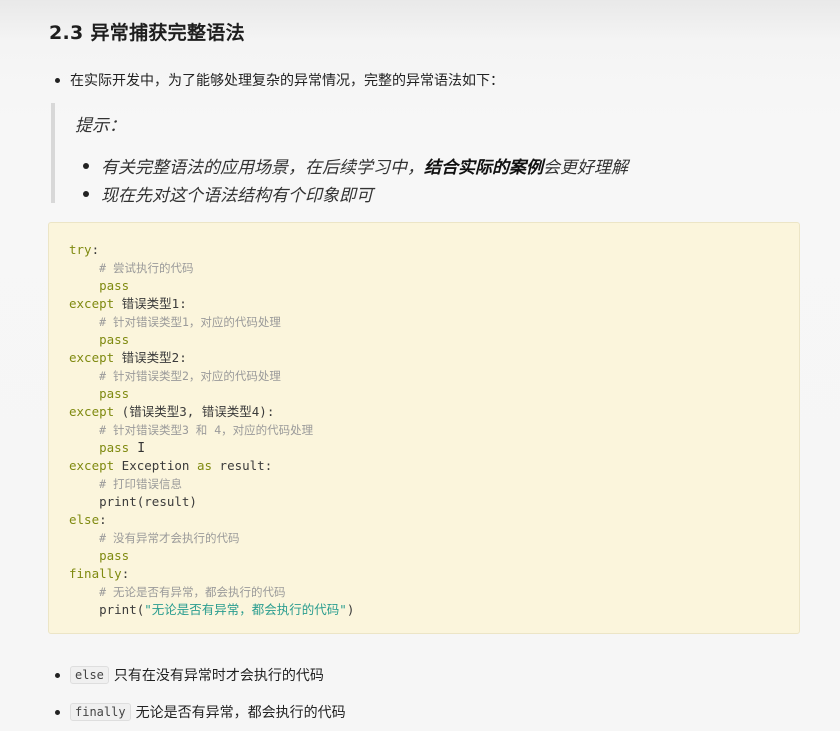 This screenshot has width=840, height=731. What do you see at coordinates (194, 411) in the screenshot?
I see `code-text: (错误类型3, 错误类型4):` at bounding box center [194, 411].